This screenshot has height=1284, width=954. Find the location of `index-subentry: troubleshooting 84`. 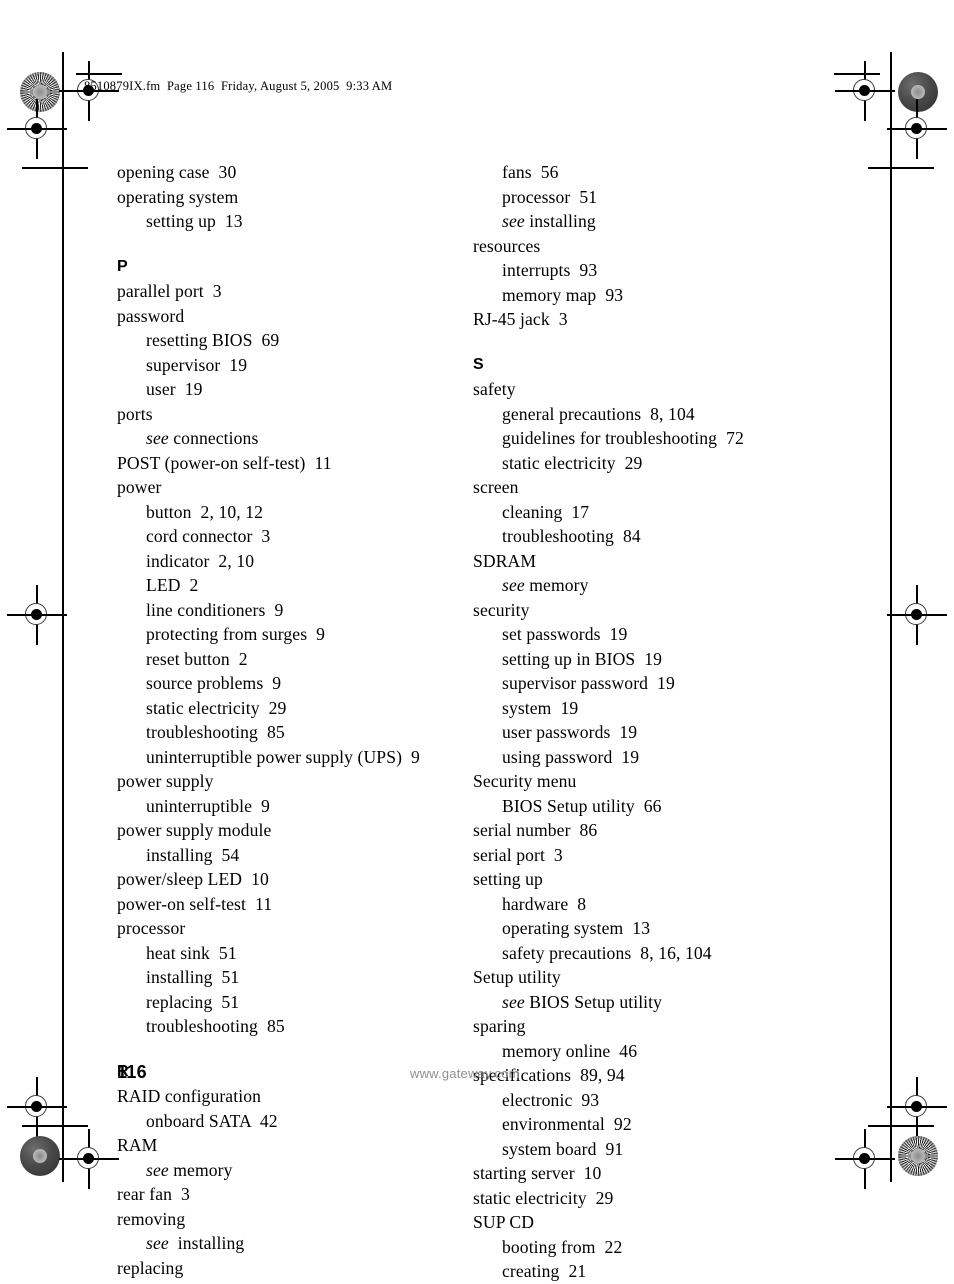

index-subentry: troubleshooting 84 is located at coordinates (571, 536).